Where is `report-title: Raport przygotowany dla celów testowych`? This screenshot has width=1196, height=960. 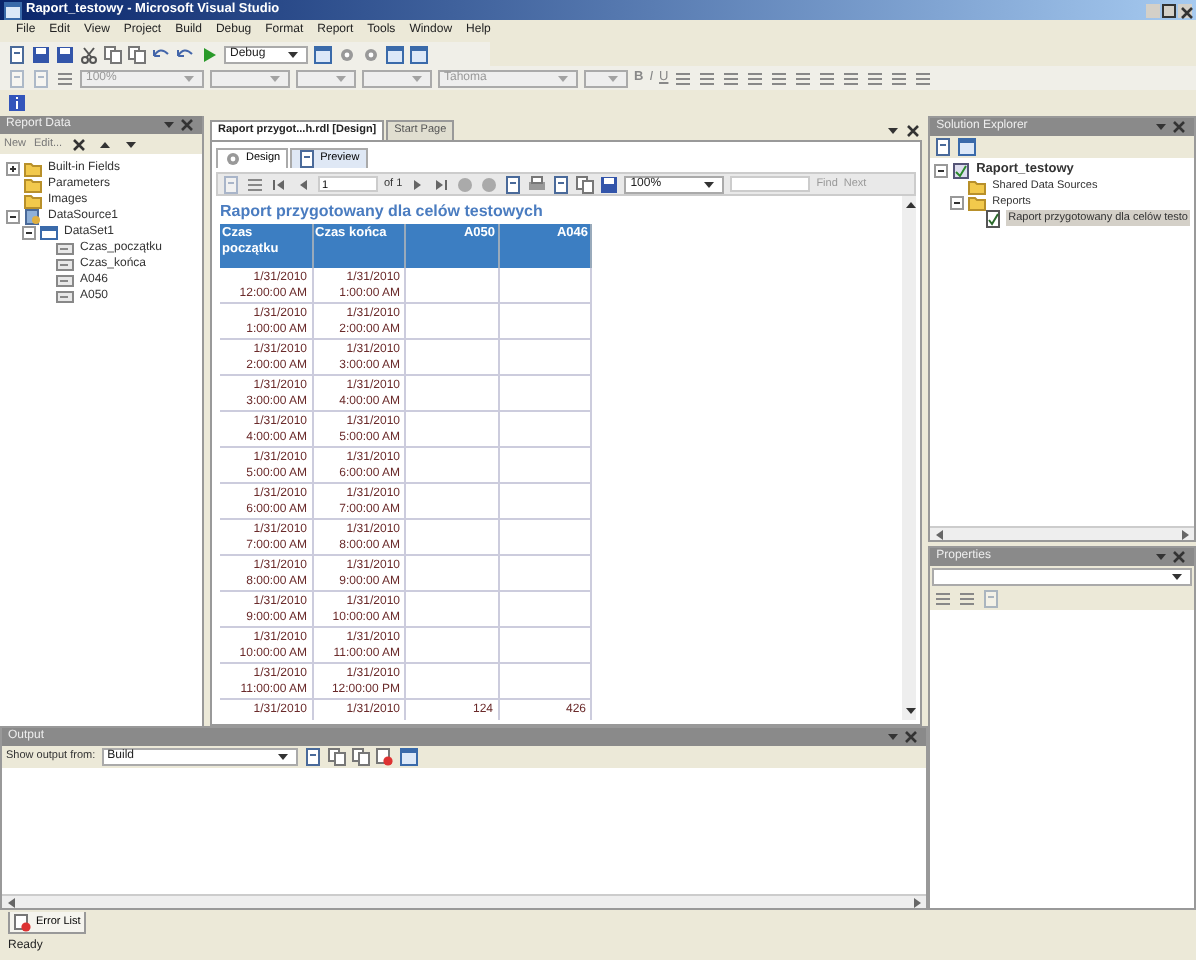 report-title: Raport przygotowany dla celów testowych is located at coordinates (382, 212).